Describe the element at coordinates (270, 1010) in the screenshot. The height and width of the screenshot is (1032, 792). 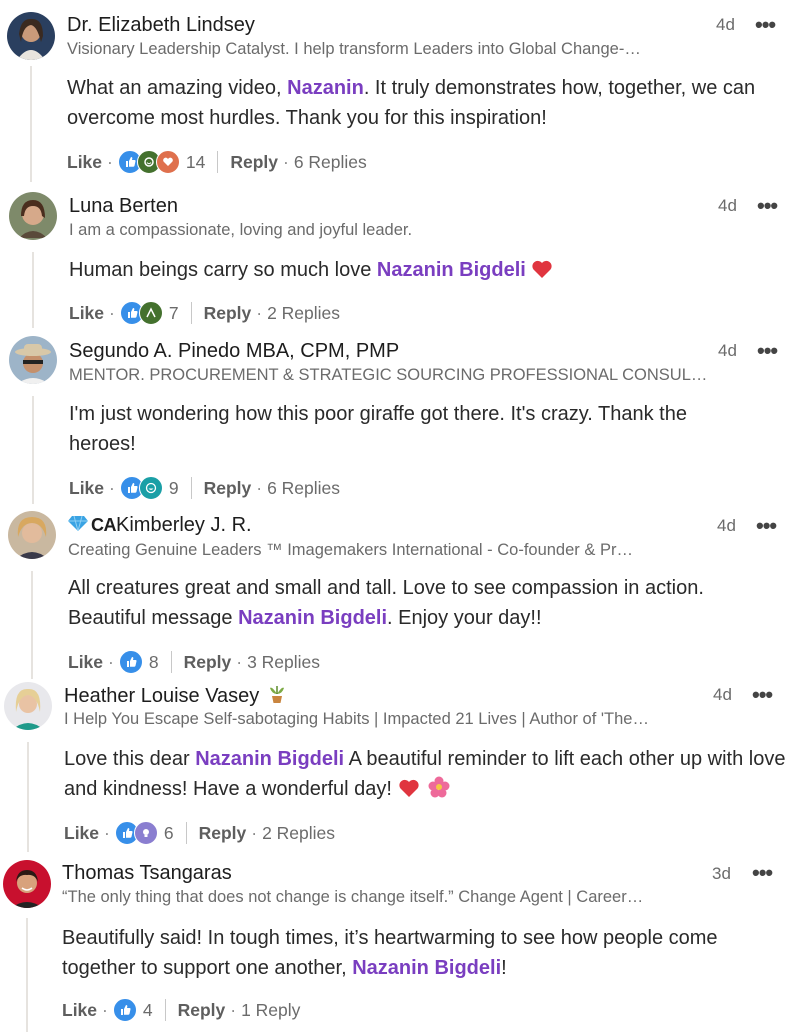
I see `replies-link: 1 Reply` at that location.